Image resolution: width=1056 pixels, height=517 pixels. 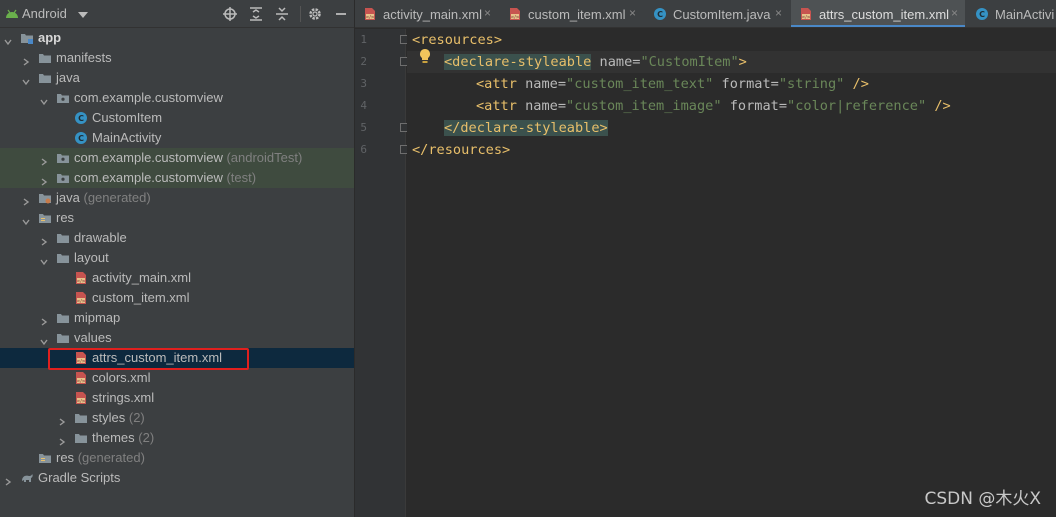 What do you see at coordinates (148, 177) in the screenshot?
I see `tree-item-text: com.example.customview` at bounding box center [148, 177].